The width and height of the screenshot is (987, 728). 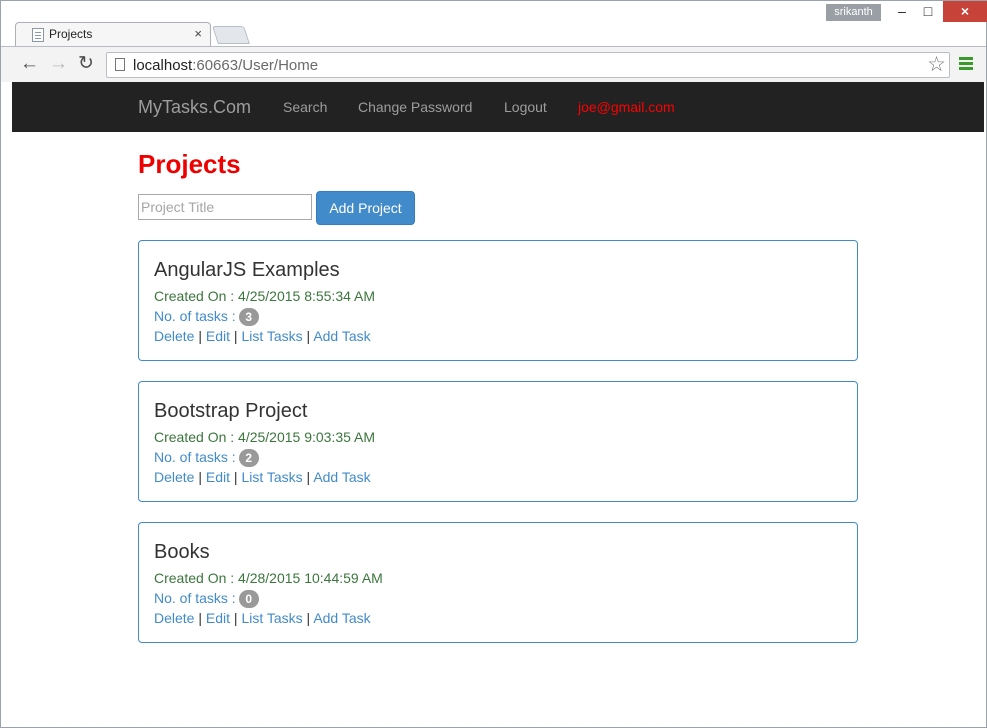 I want to click on title-bar: Projects × srikanth – □ ×, so click(x=494, y=23).